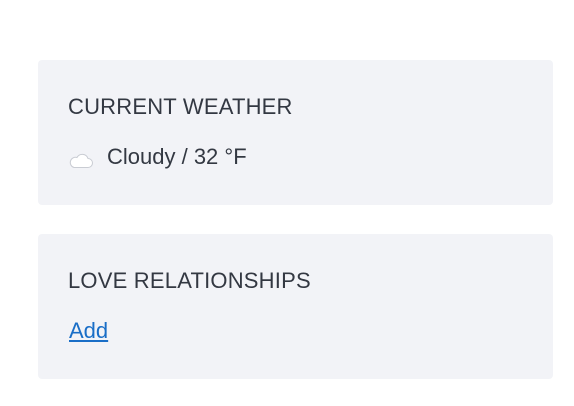  I want to click on weather-condition-text: Cloudy / 32 °F, so click(177, 156).